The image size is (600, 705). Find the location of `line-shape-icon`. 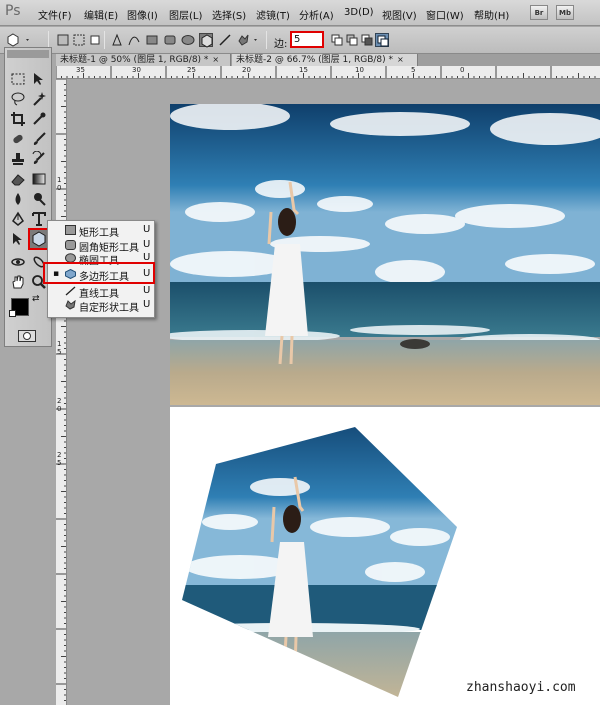

line-shape-icon is located at coordinates (225, 40).